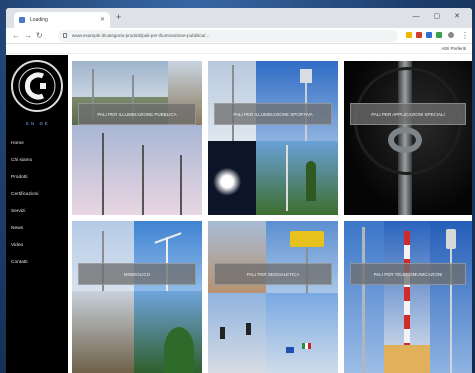 The width and height of the screenshot is (475, 373). I want to click on back-icon: ←, so click(16, 35).